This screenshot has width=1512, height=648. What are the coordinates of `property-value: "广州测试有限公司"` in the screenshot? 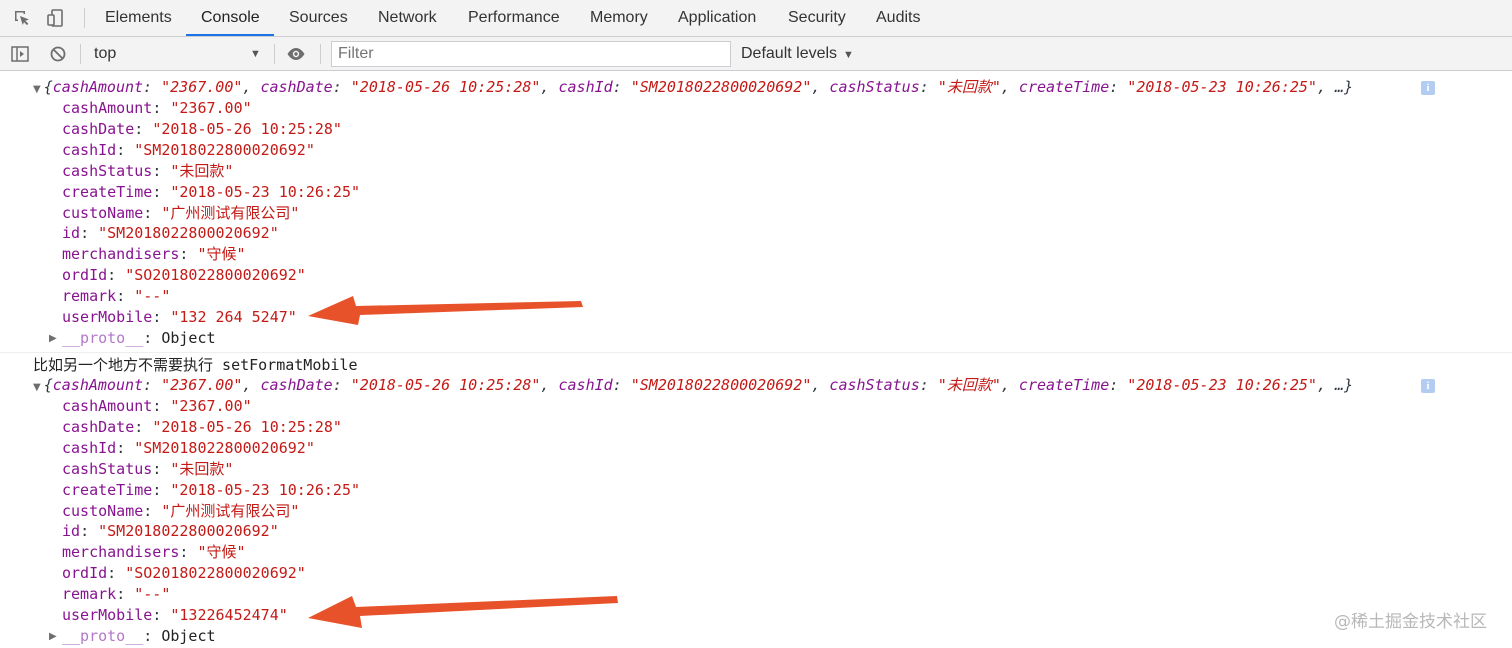 It's located at (230, 510).